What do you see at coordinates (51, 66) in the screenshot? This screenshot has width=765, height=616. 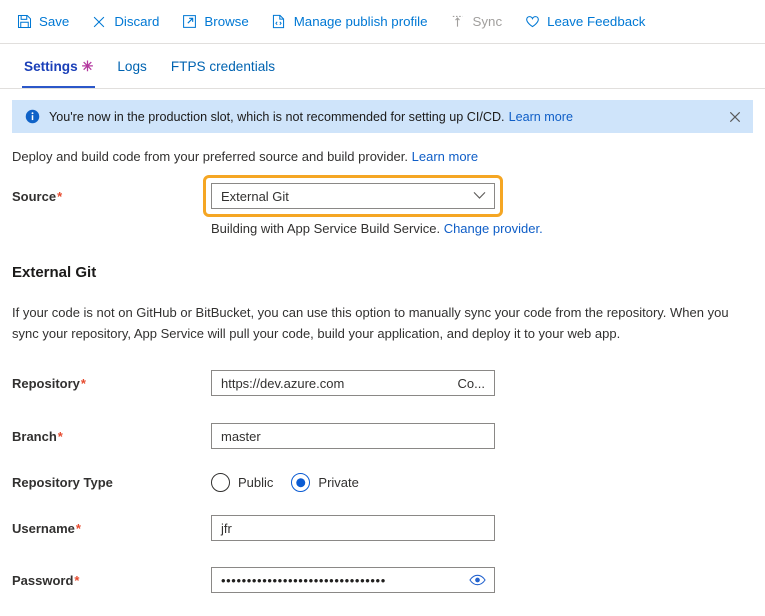 I see `tab-settings-label: Settings` at bounding box center [51, 66].